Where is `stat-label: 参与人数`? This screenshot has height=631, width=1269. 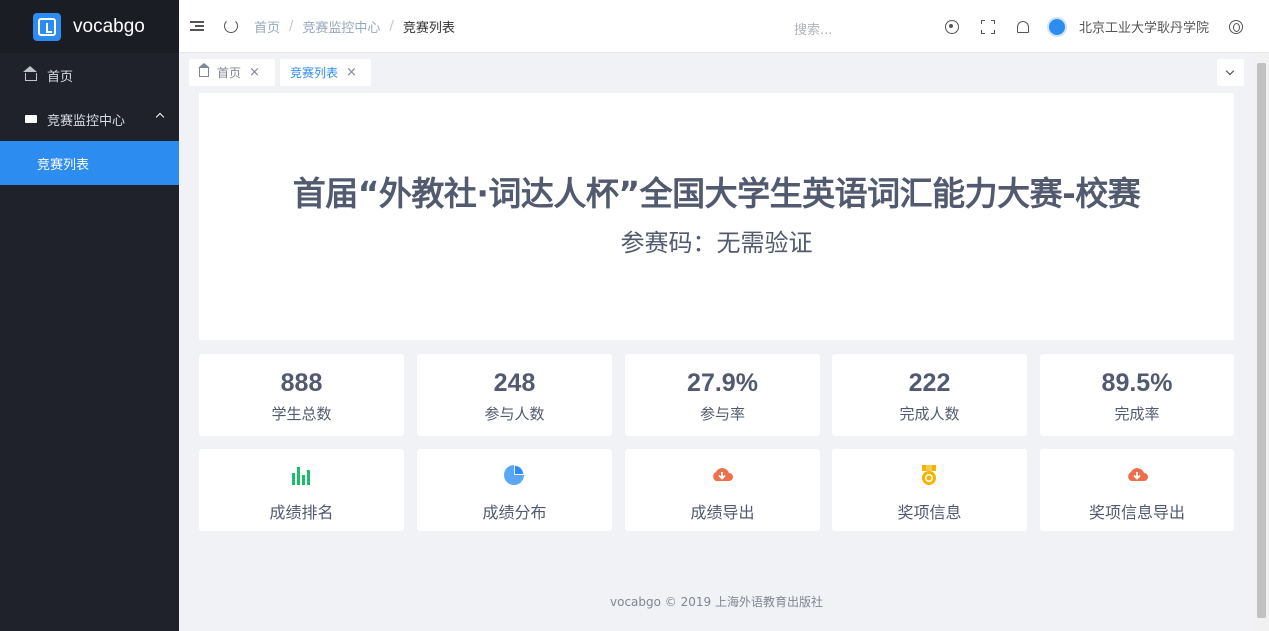
stat-label: 参与人数 is located at coordinates (514, 414).